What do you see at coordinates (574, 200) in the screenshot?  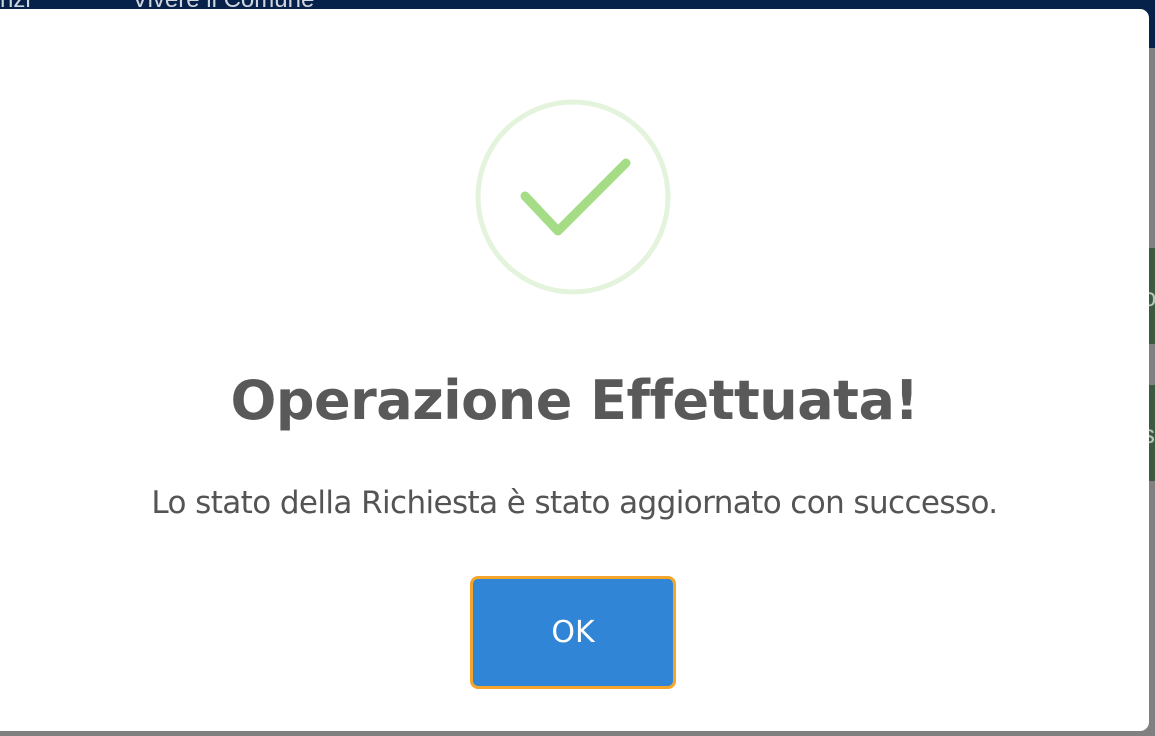 I see `success-checkmark-icon` at bounding box center [574, 200].